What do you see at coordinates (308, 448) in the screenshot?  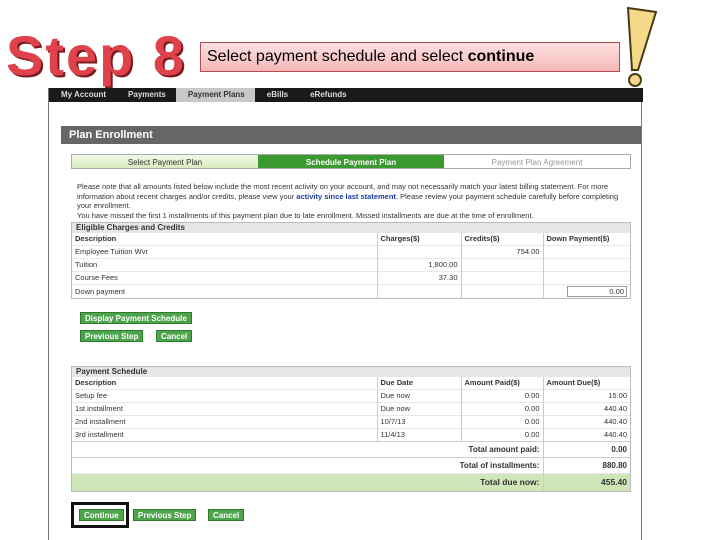 I see `total-paid-label: Total amount paid:` at bounding box center [308, 448].